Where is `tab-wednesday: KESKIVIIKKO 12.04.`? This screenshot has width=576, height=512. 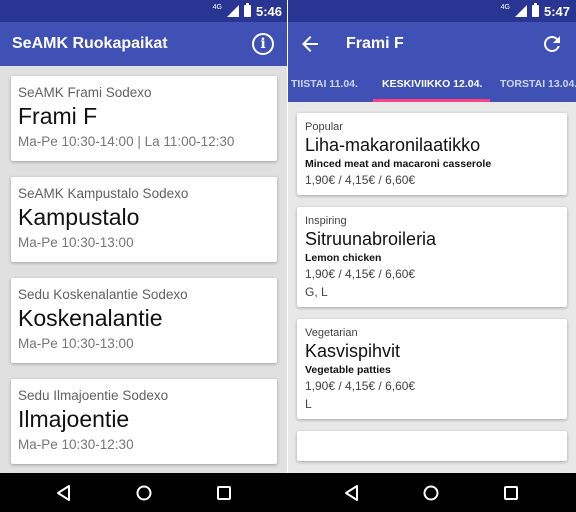 tab-wednesday: KESKIVIIKKO 12.04. is located at coordinates (432, 84).